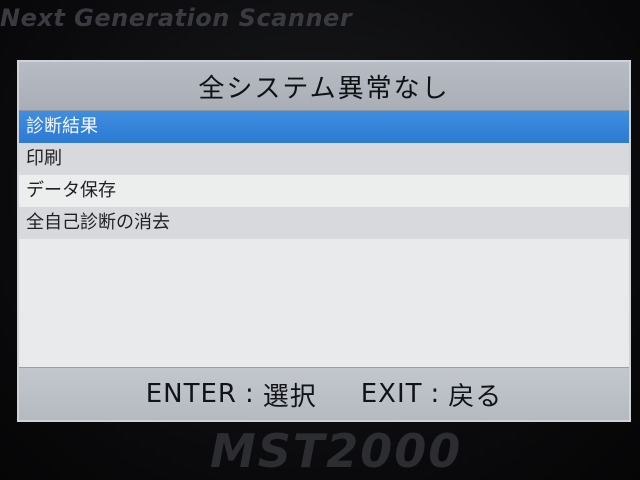 This screenshot has height=480, width=640. Describe the element at coordinates (475, 396) in the screenshot. I see `exit-action-label: 戻る` at that location.